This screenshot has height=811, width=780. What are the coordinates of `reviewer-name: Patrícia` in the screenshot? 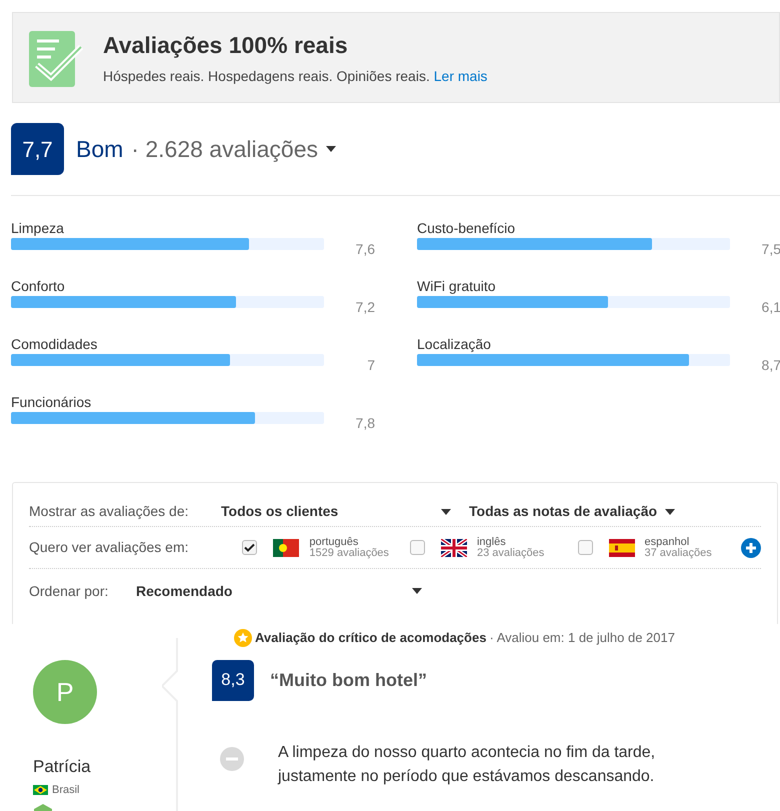 It's located at (62, 767).